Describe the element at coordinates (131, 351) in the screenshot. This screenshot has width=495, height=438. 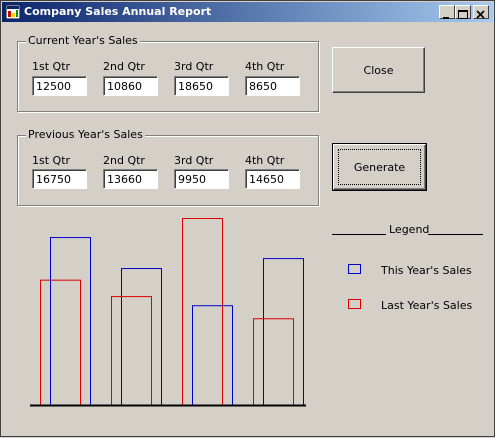
I see `last-year-bar-q2` at that location.